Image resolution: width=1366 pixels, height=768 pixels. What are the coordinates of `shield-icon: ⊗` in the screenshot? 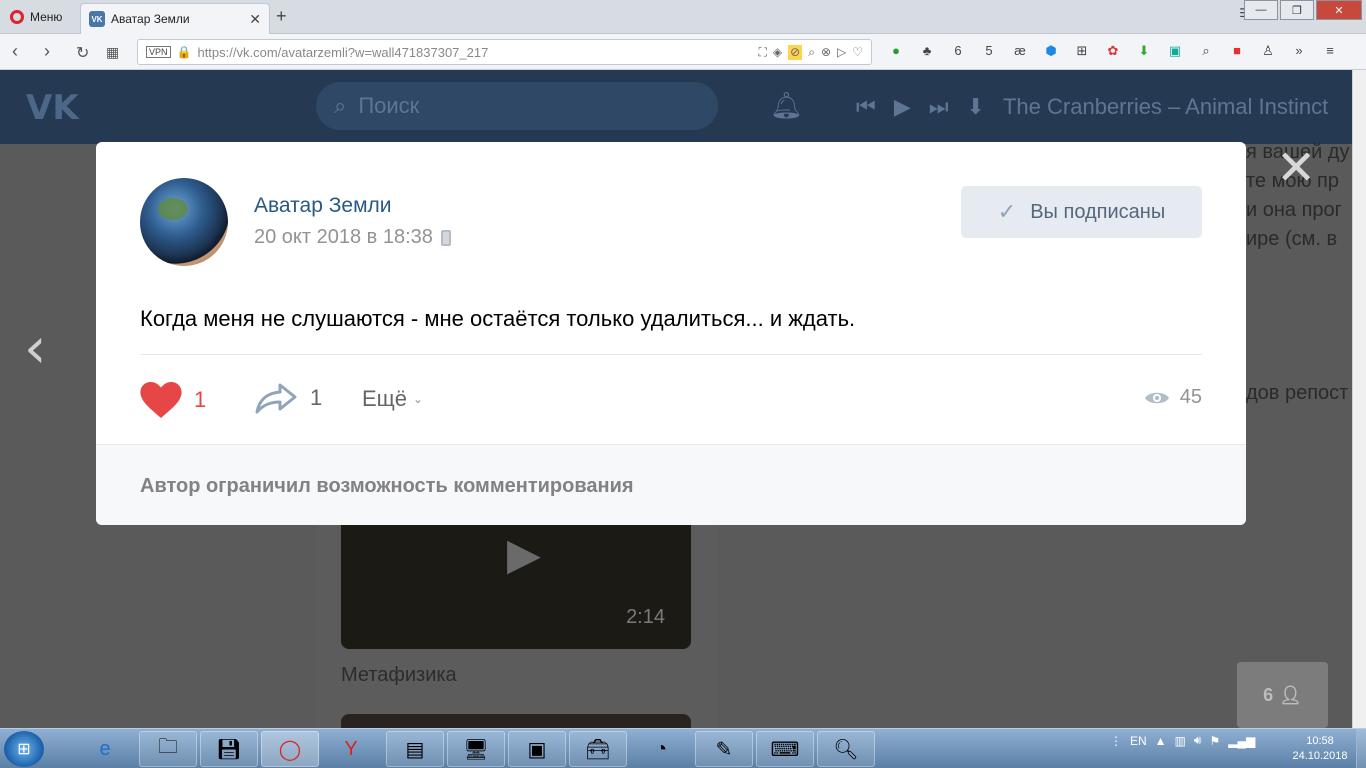 It's located at (826, 52).